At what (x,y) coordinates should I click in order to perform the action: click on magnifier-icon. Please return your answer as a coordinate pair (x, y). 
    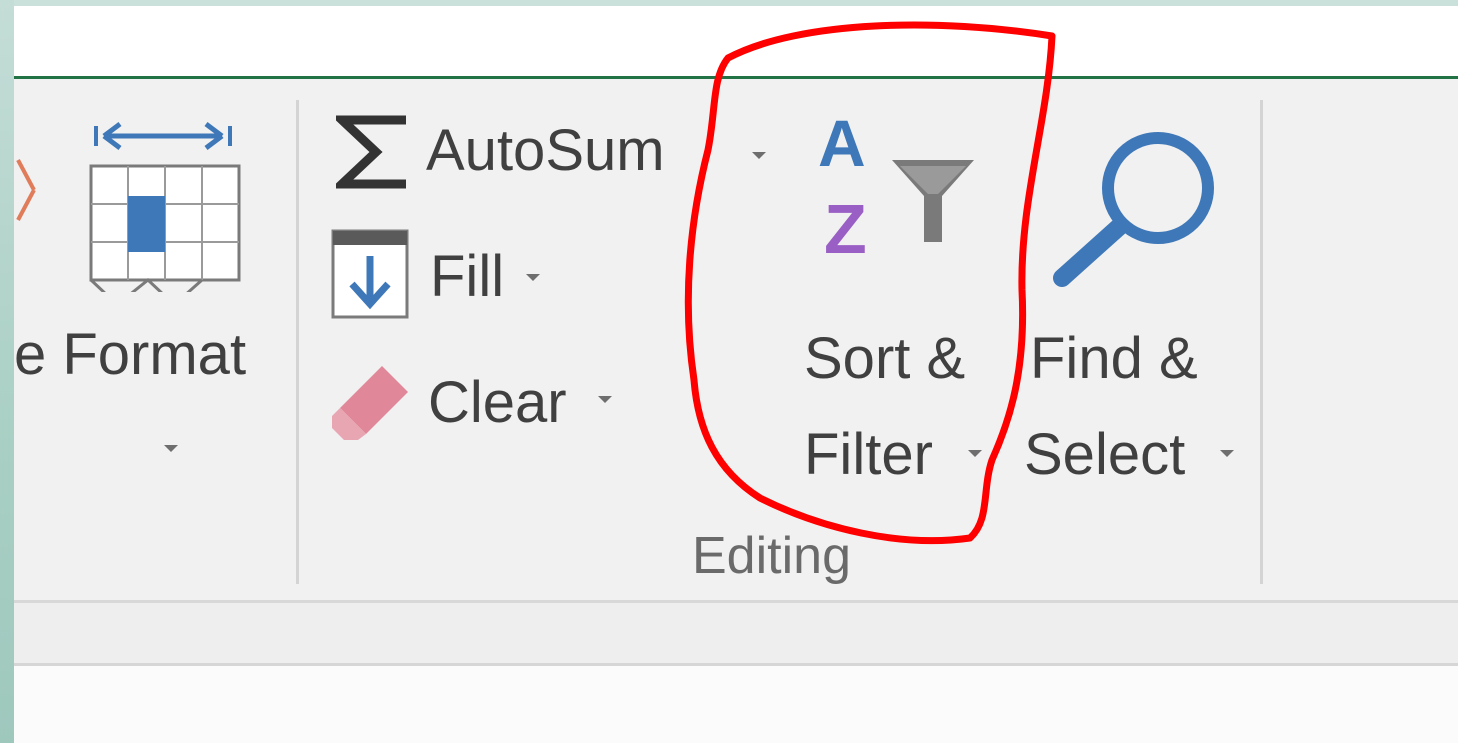
    Looking at the image, I should click on (1133, 209).